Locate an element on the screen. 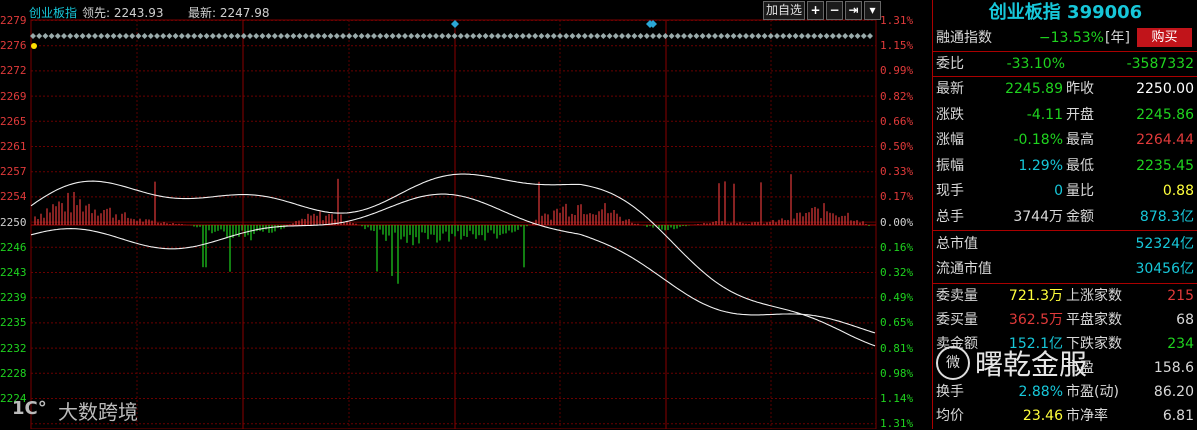 This screenshot has width=1197, height=430. price-tick-label: 2243 is located at coordinates (13, 272).